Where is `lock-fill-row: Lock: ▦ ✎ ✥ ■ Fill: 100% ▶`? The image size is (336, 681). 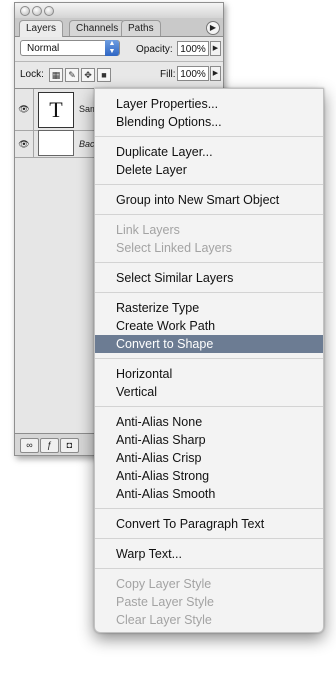 lock-fill-row: Lock: ▦ ✎ ✥ ■ Fill: 100% ▶ is located at coordinates (119, 74).